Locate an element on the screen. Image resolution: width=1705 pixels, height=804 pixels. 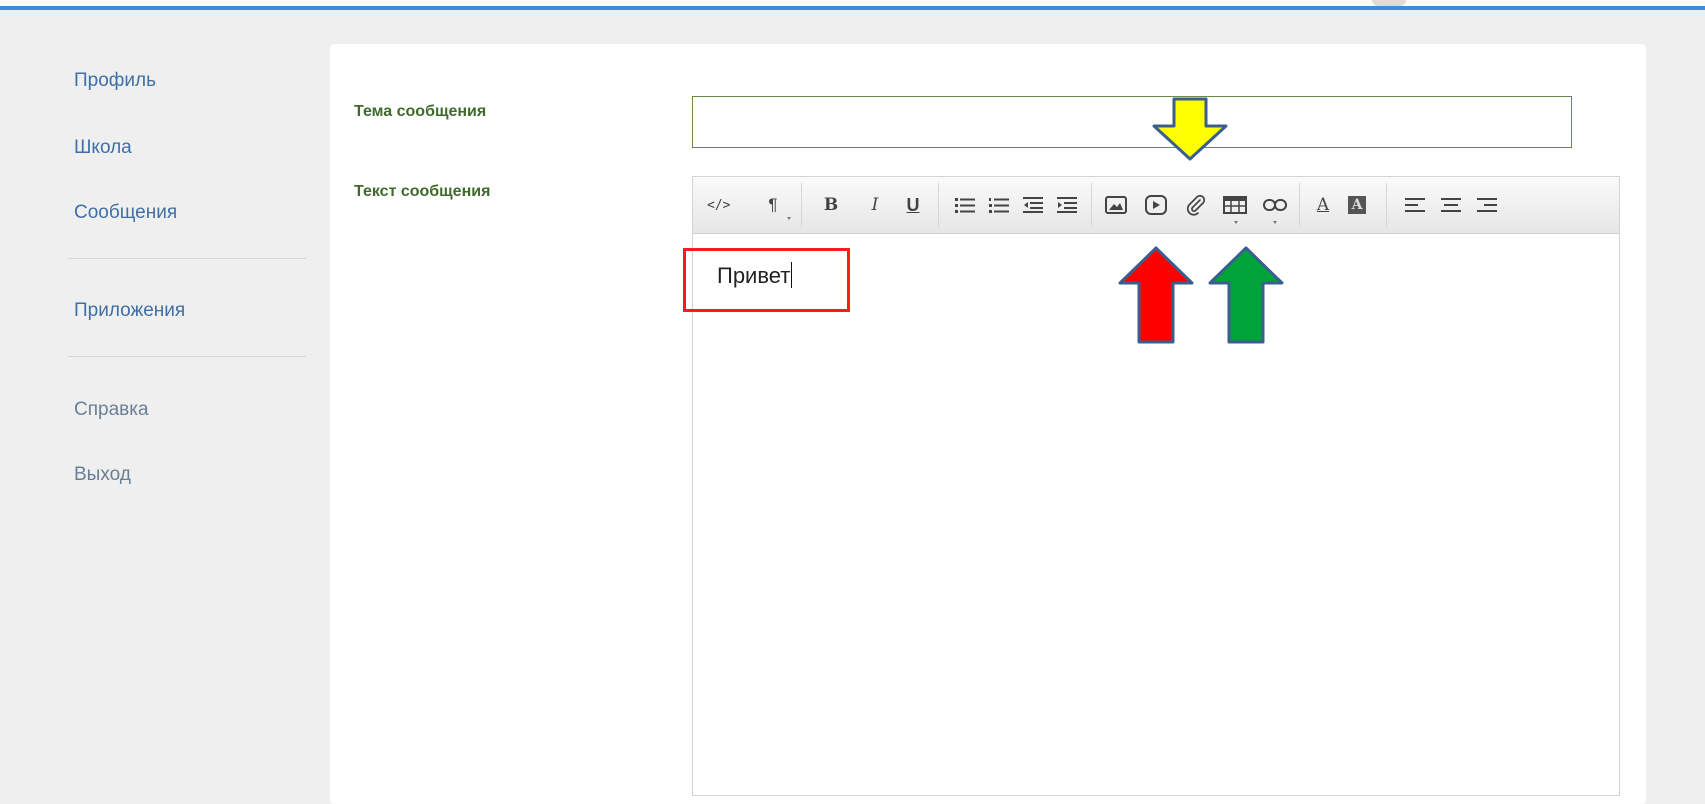
paragraph-format-button: ¶ is located at coordinates (773, 205).